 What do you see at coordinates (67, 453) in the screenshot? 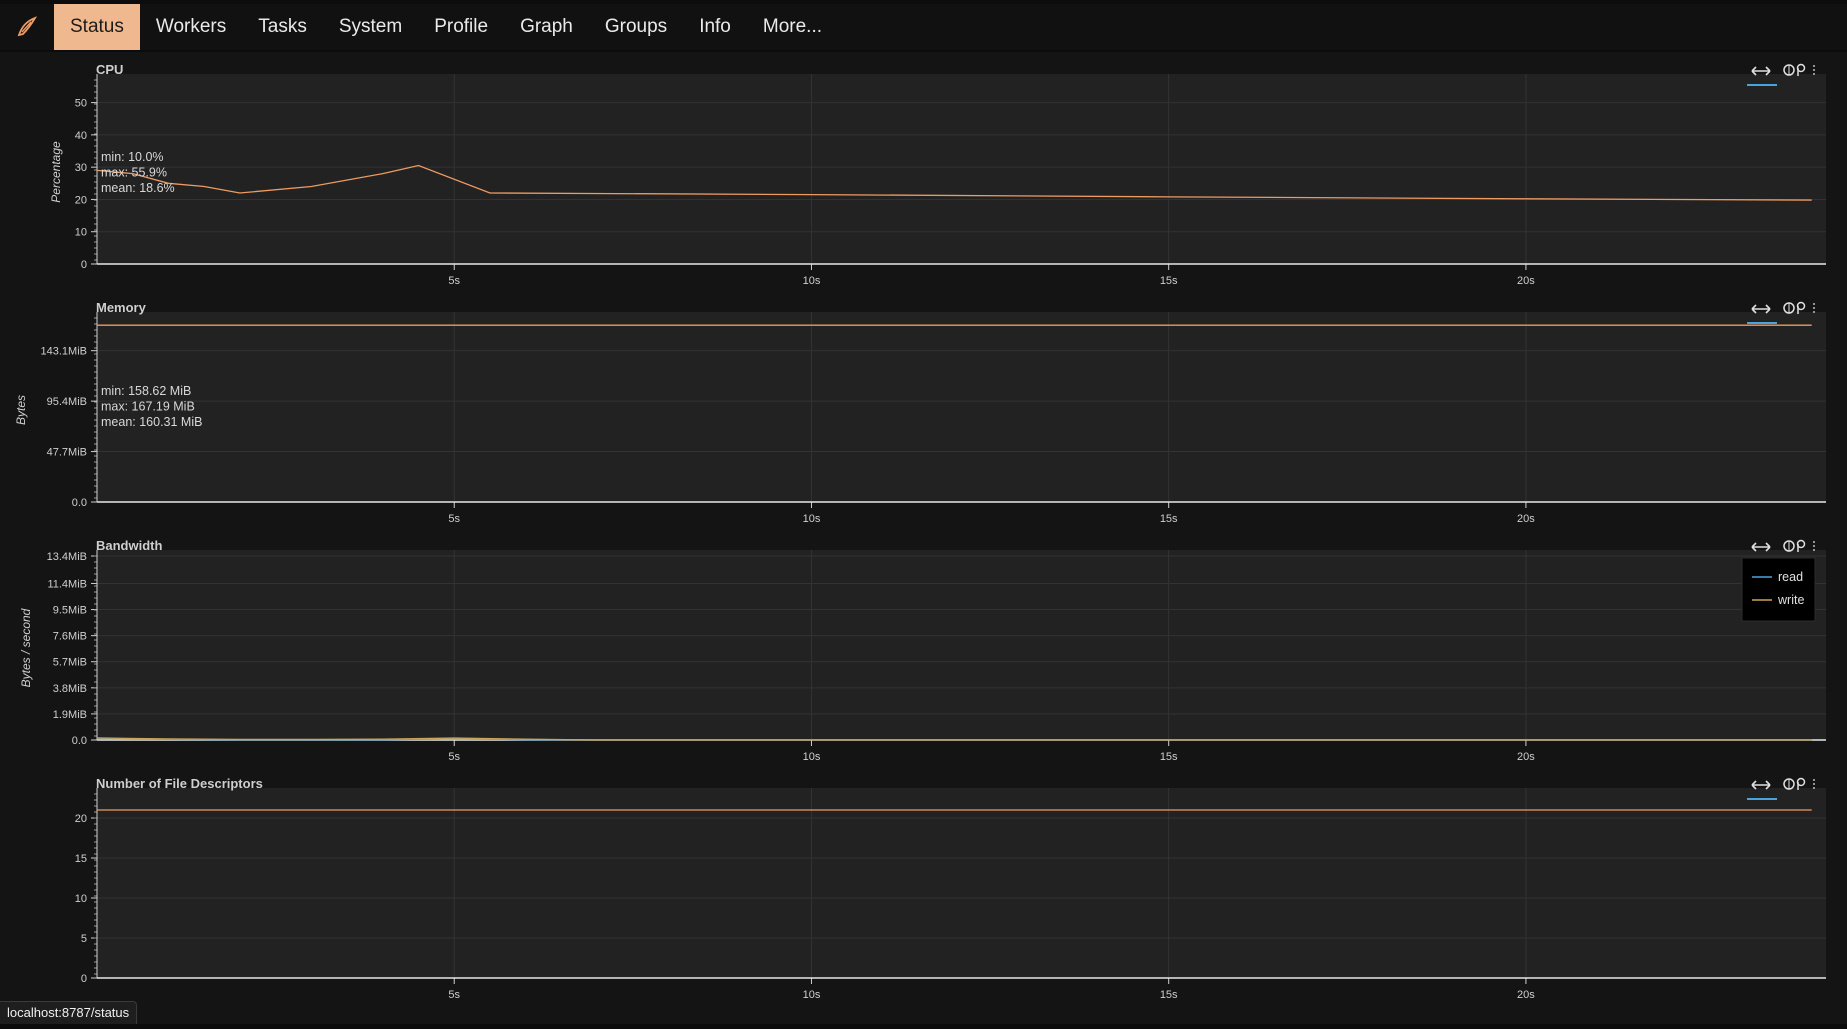
I see `y-tick-label: 47.7MiB` at bounding box center [67, 453].